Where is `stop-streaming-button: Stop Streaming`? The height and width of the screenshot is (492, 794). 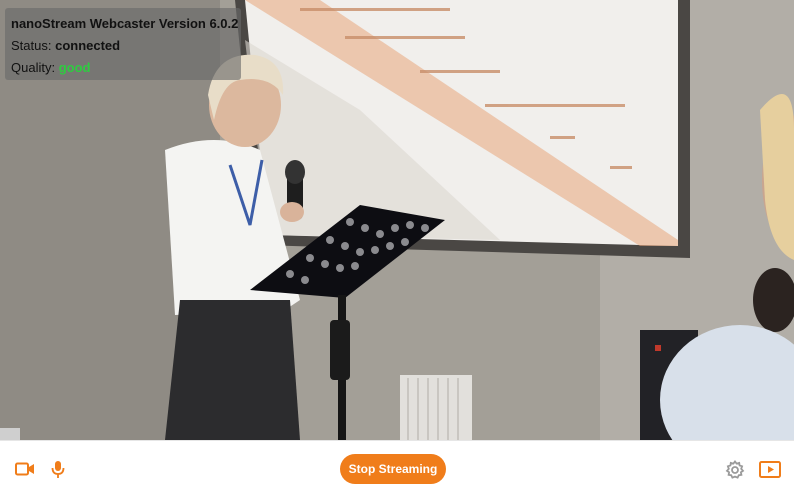 stop-streaming-button: Stop Streaming is located at coordinates (393, 469).